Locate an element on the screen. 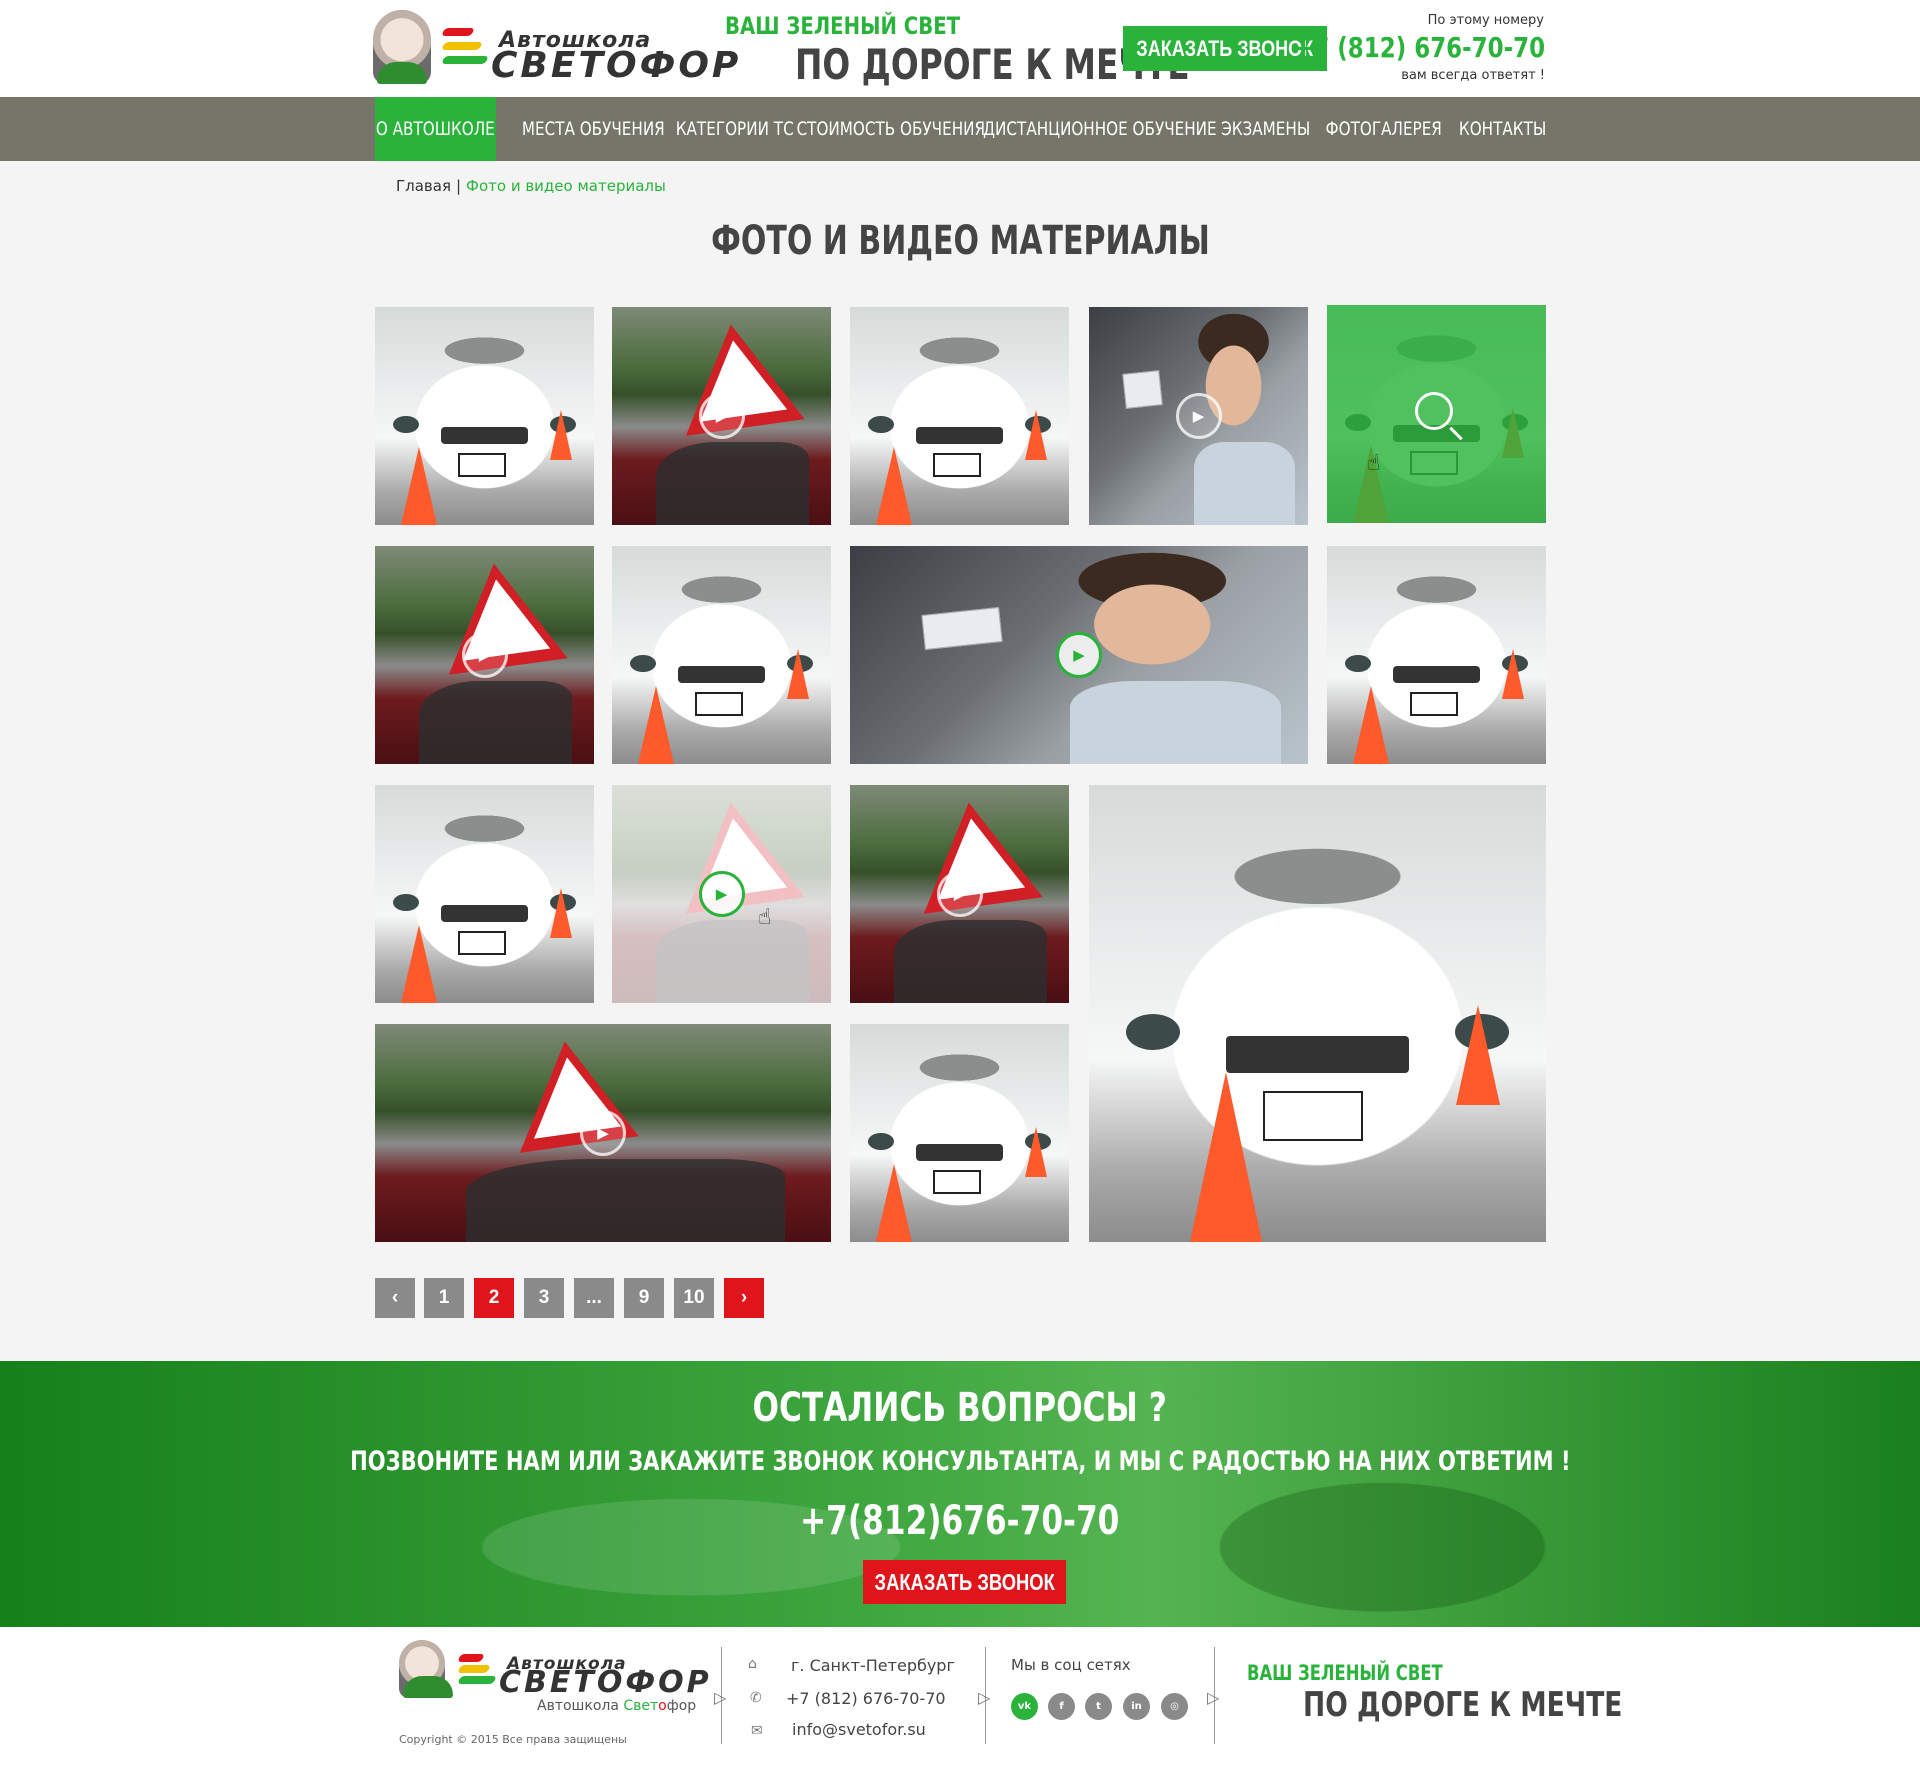 The image size is (1920, 1768). linkedin-icon: in is located at coordinates (1136, 1706).